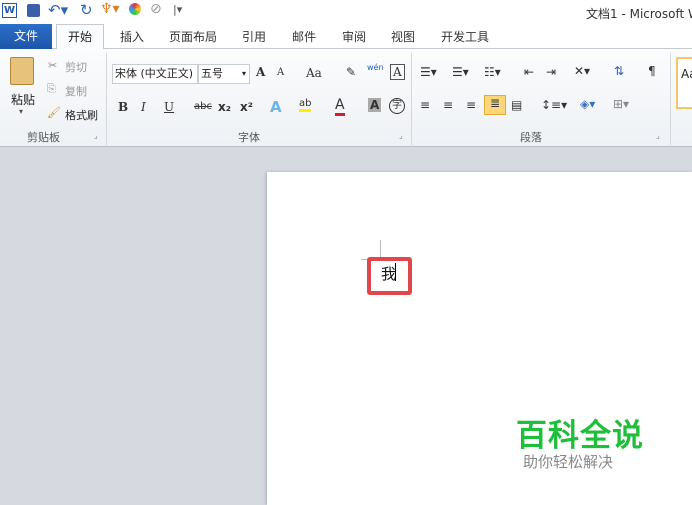  Describe the element at coordinates (254, 36) in the screenshot. I see `tab-references: 引用` at that location.